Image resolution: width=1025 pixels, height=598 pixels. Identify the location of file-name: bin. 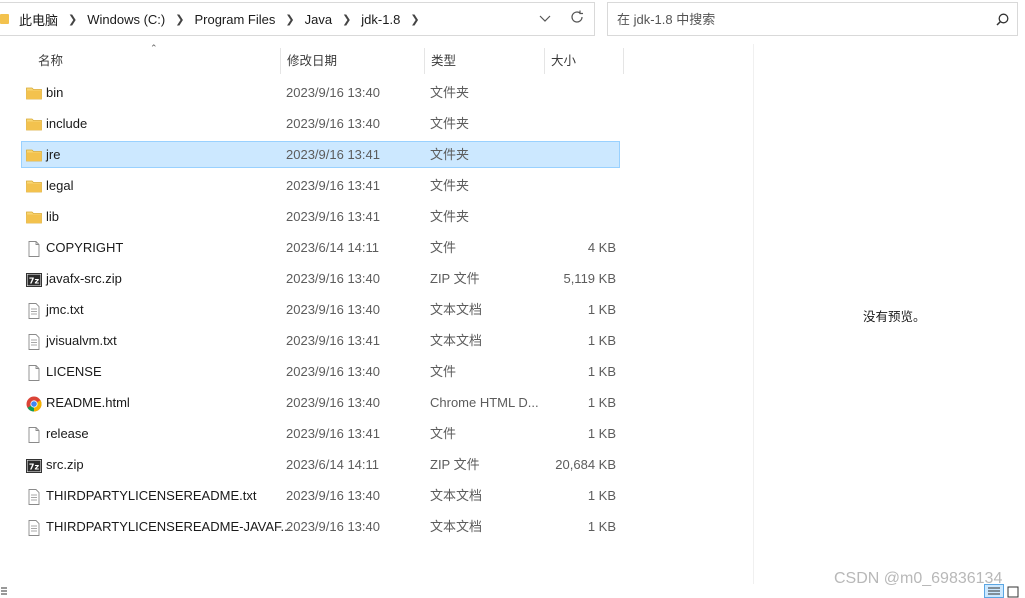
(55, 92).